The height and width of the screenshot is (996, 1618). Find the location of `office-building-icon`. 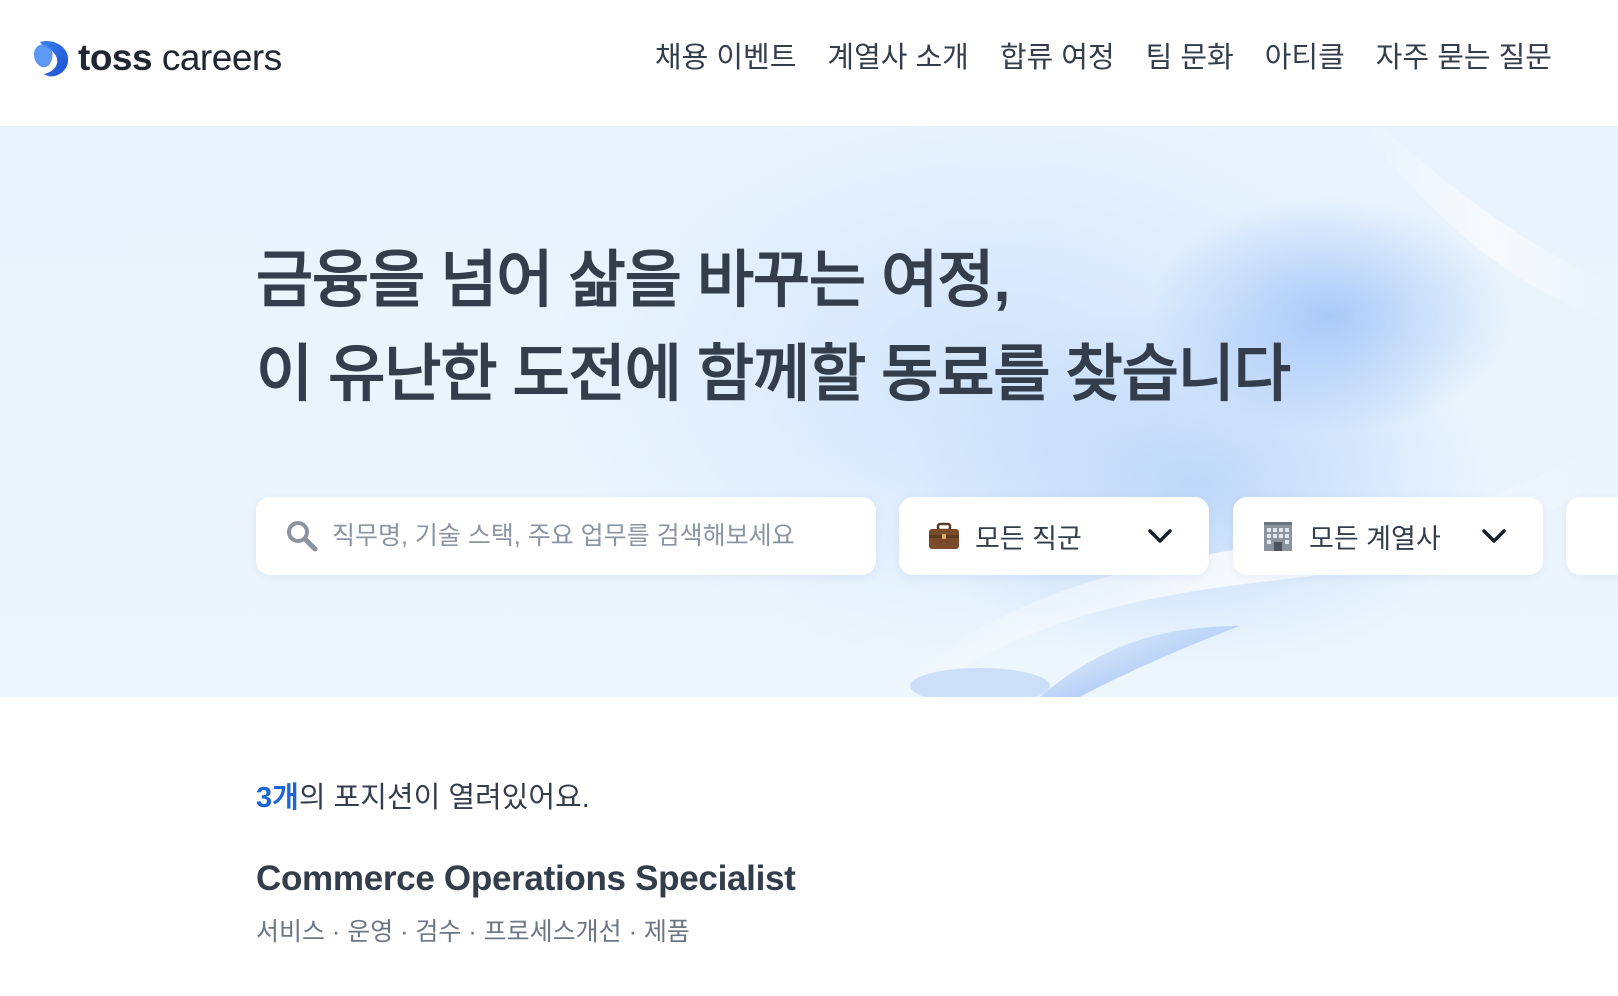

office-building-icon is located at coordinates (1278, 536).